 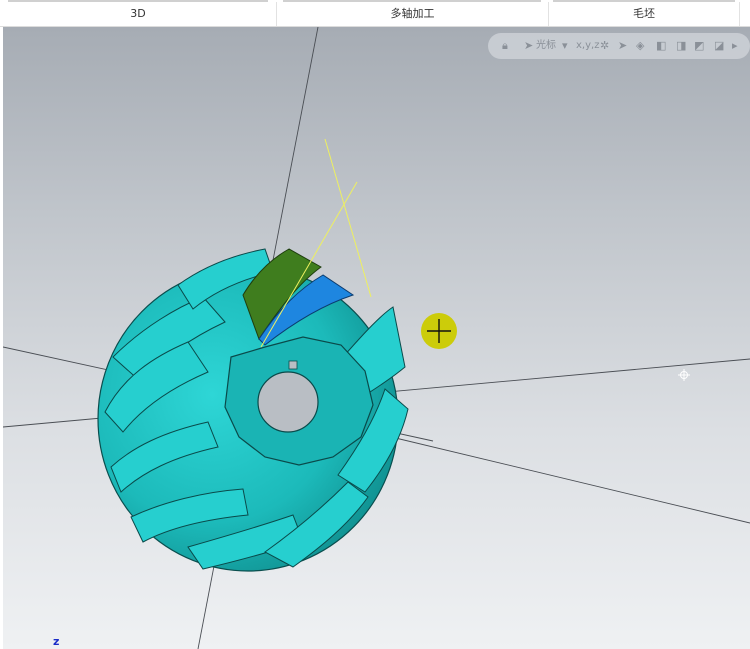 I want to click on tab-stock-label: 毛坯, so click(x=644, y=13).